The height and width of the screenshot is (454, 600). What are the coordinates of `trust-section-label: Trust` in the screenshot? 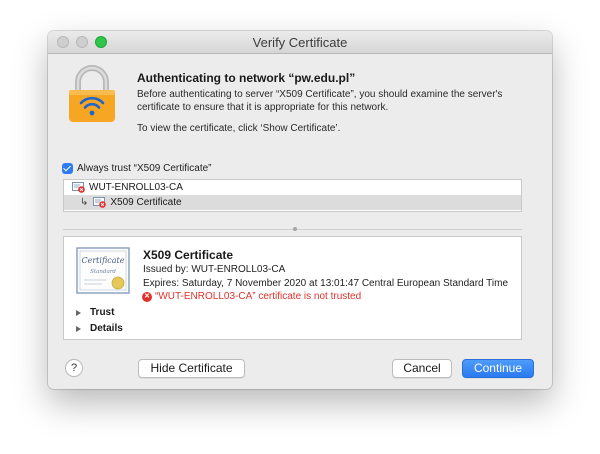 It's located at (102, 312).